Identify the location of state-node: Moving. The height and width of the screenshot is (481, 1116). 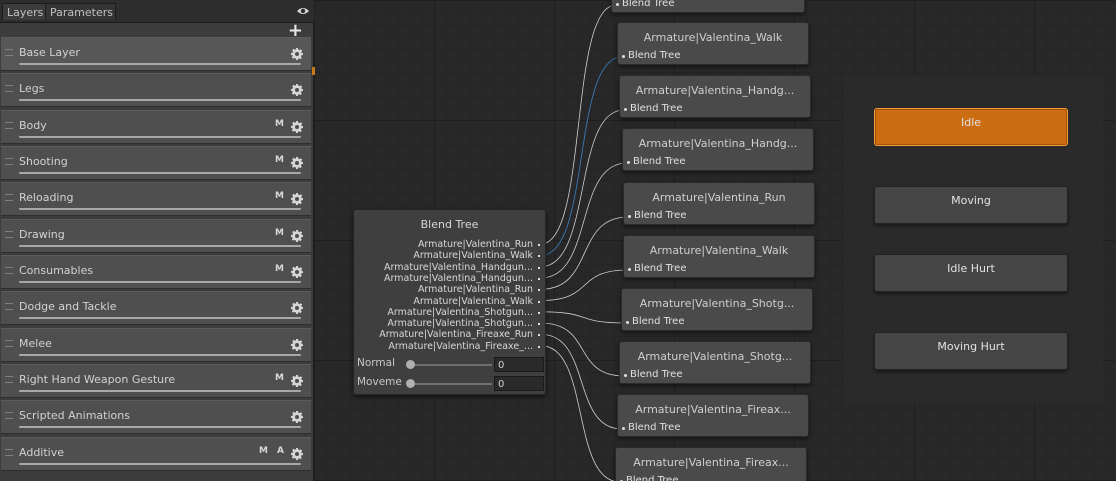
(971, 205).